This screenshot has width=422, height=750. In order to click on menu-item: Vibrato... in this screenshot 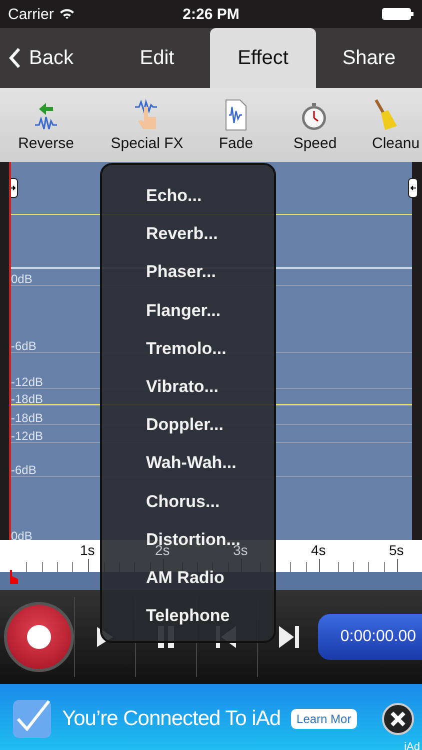, I will do `click(188, 387)`.